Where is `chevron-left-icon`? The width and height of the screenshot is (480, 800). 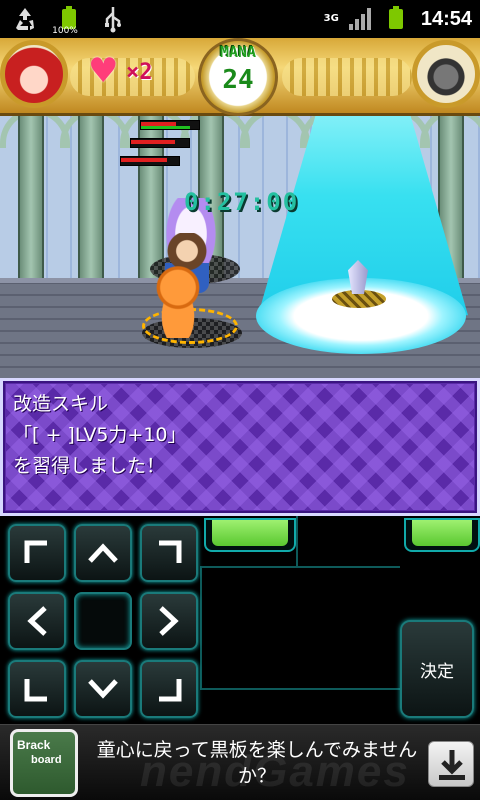
chevron-left-icon is located at coordinates (37, 621).